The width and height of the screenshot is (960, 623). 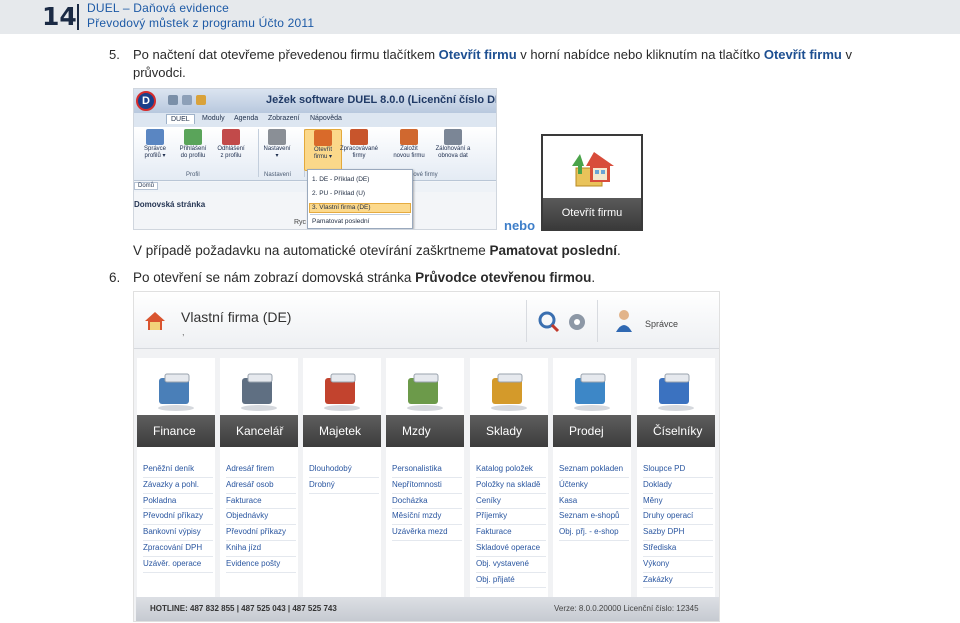 I want to click on module-link: Sazby DPH, so click(x=678, y=533).